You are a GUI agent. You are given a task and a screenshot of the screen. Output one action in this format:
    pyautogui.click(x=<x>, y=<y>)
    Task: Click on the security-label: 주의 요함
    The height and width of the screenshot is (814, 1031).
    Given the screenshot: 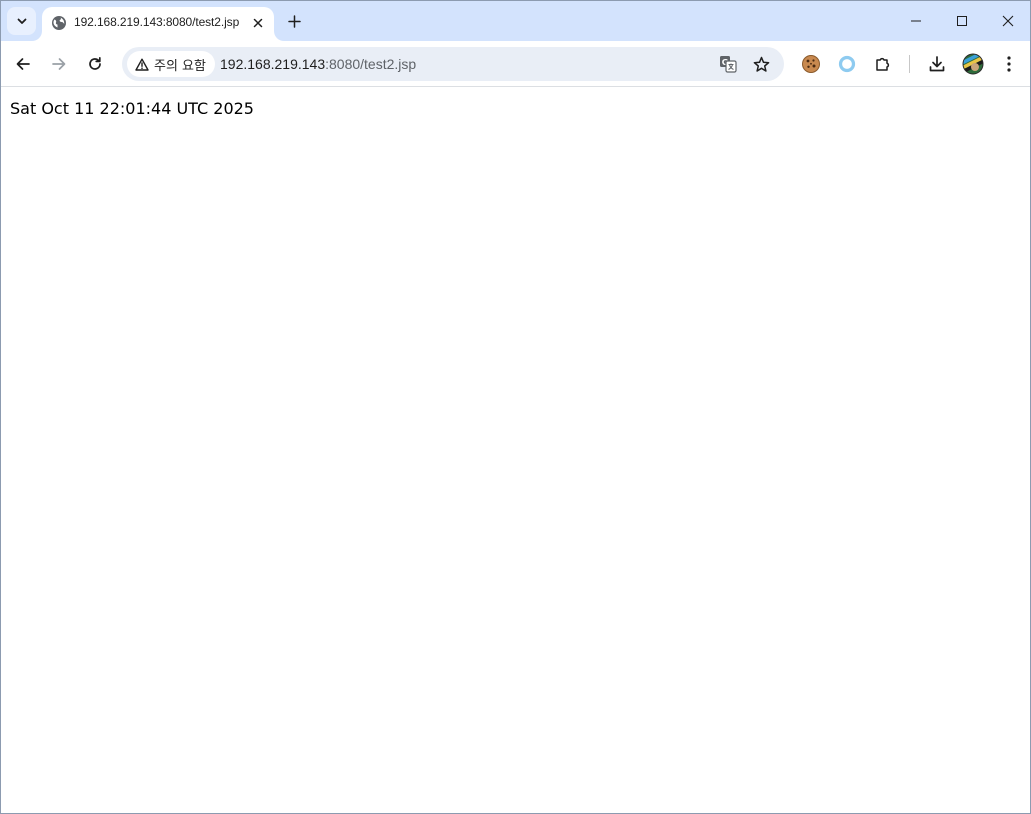 What is the action you would take?
    pyautogui.click(x=180, y=66)
    